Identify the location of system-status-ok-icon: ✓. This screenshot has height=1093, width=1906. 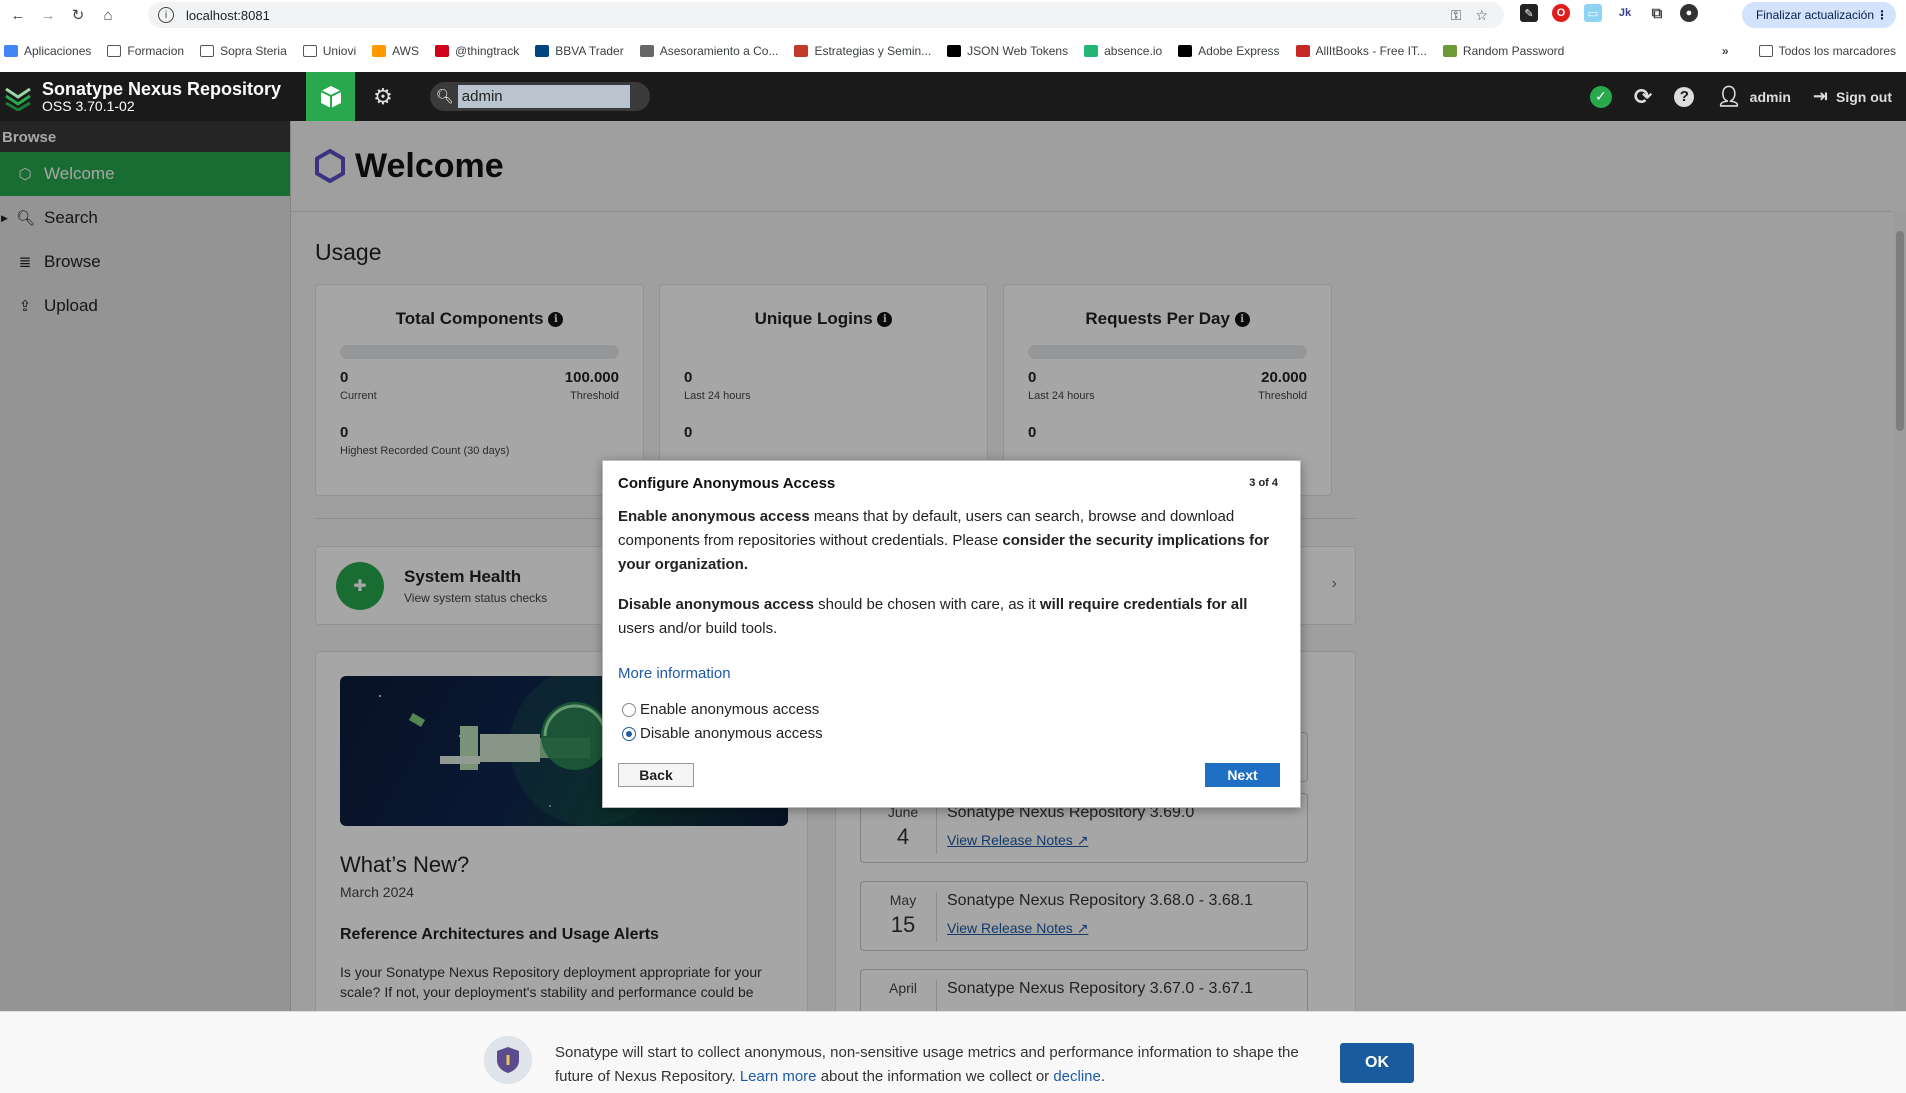
(1600, 96).